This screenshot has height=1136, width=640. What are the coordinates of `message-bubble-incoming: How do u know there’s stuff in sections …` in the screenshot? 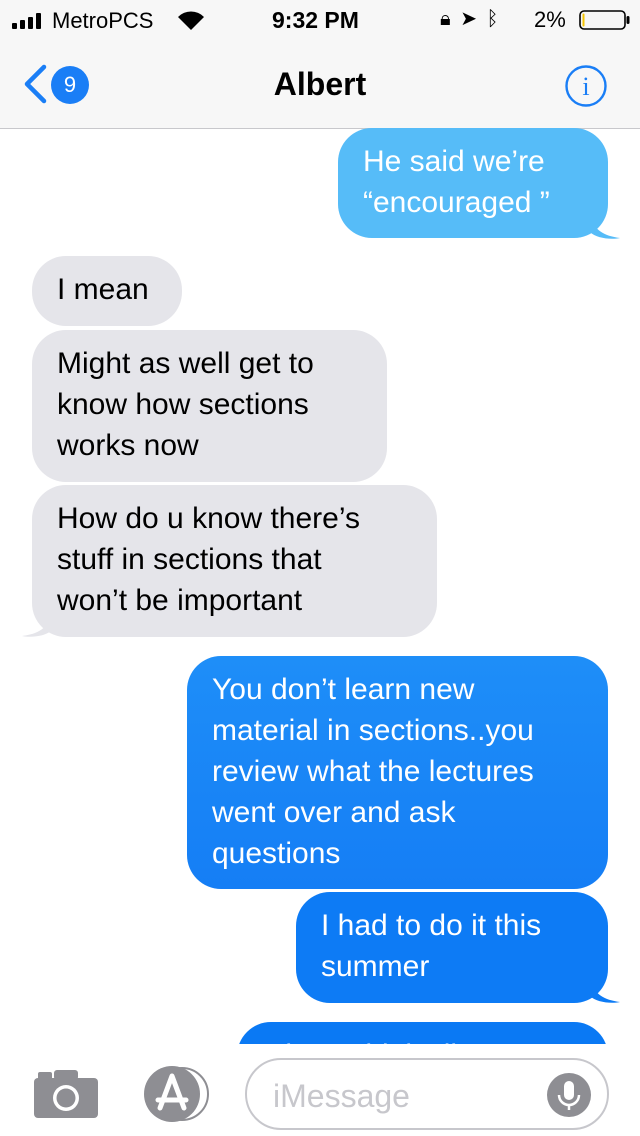 It's located at (234, 561).